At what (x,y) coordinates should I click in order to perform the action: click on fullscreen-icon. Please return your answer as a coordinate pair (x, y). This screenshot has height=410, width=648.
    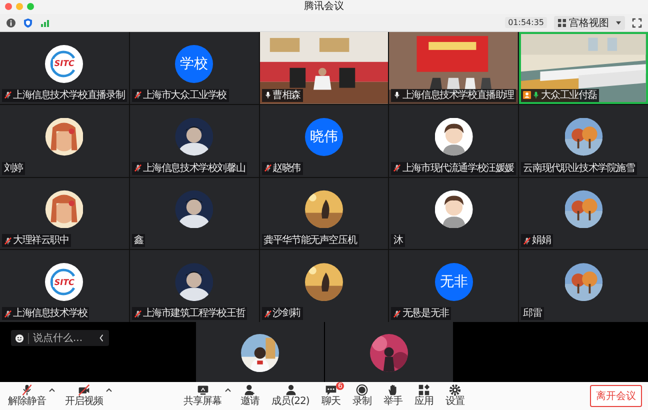
    Looking at the image, I should click on (637, 23).